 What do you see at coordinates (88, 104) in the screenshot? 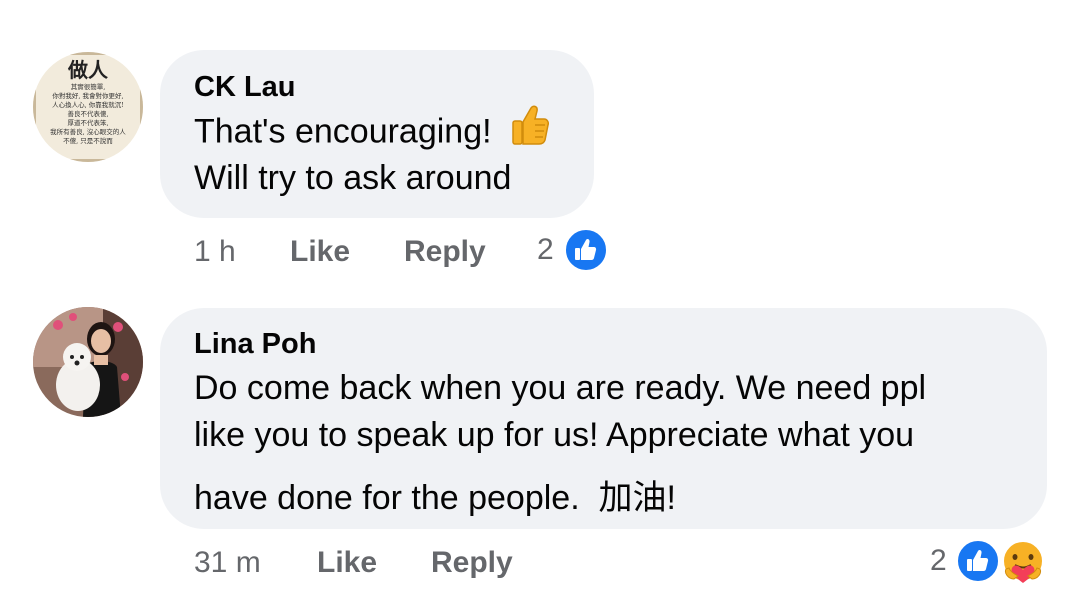
I see `avatar-line: 人心換人心, 你靠我就沉!` at bounding box center [88, 104].